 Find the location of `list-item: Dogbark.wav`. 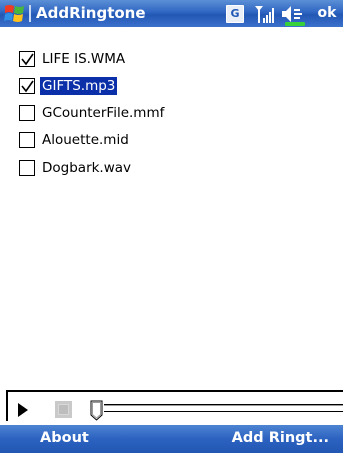

list-item: Dogbark.wav is located at coordinates (76, 168).